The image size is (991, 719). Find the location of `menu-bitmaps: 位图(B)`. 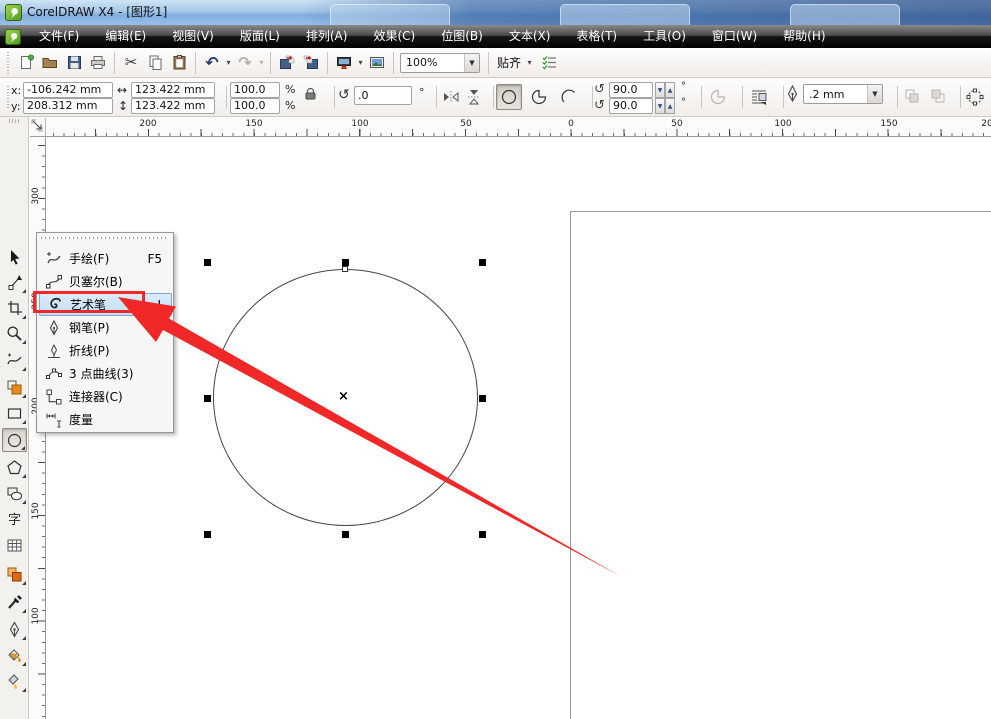

menu-bitmaps: 位图(B) is located at coordinates (462, 36).